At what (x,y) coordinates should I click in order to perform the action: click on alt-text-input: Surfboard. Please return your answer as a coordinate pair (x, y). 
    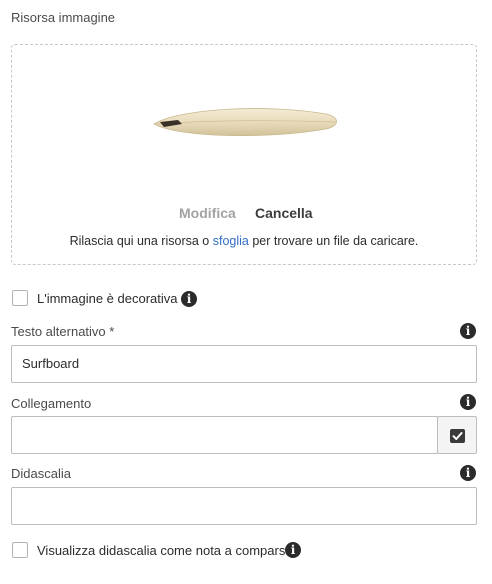
    Looking at the image, I should click on (244, 364).